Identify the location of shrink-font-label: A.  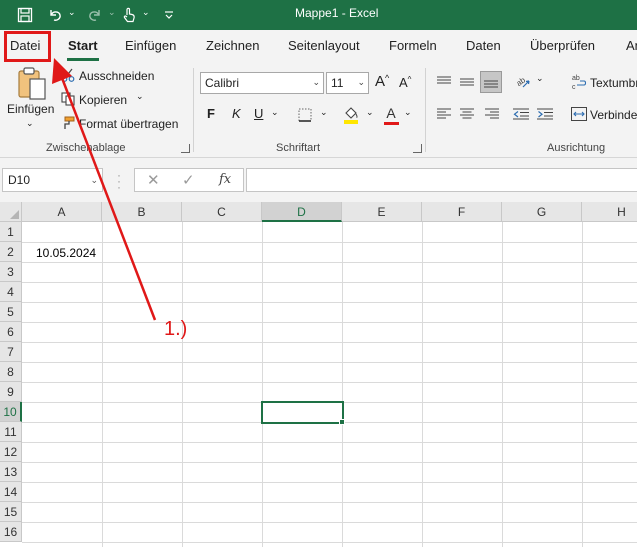
(403, 82).